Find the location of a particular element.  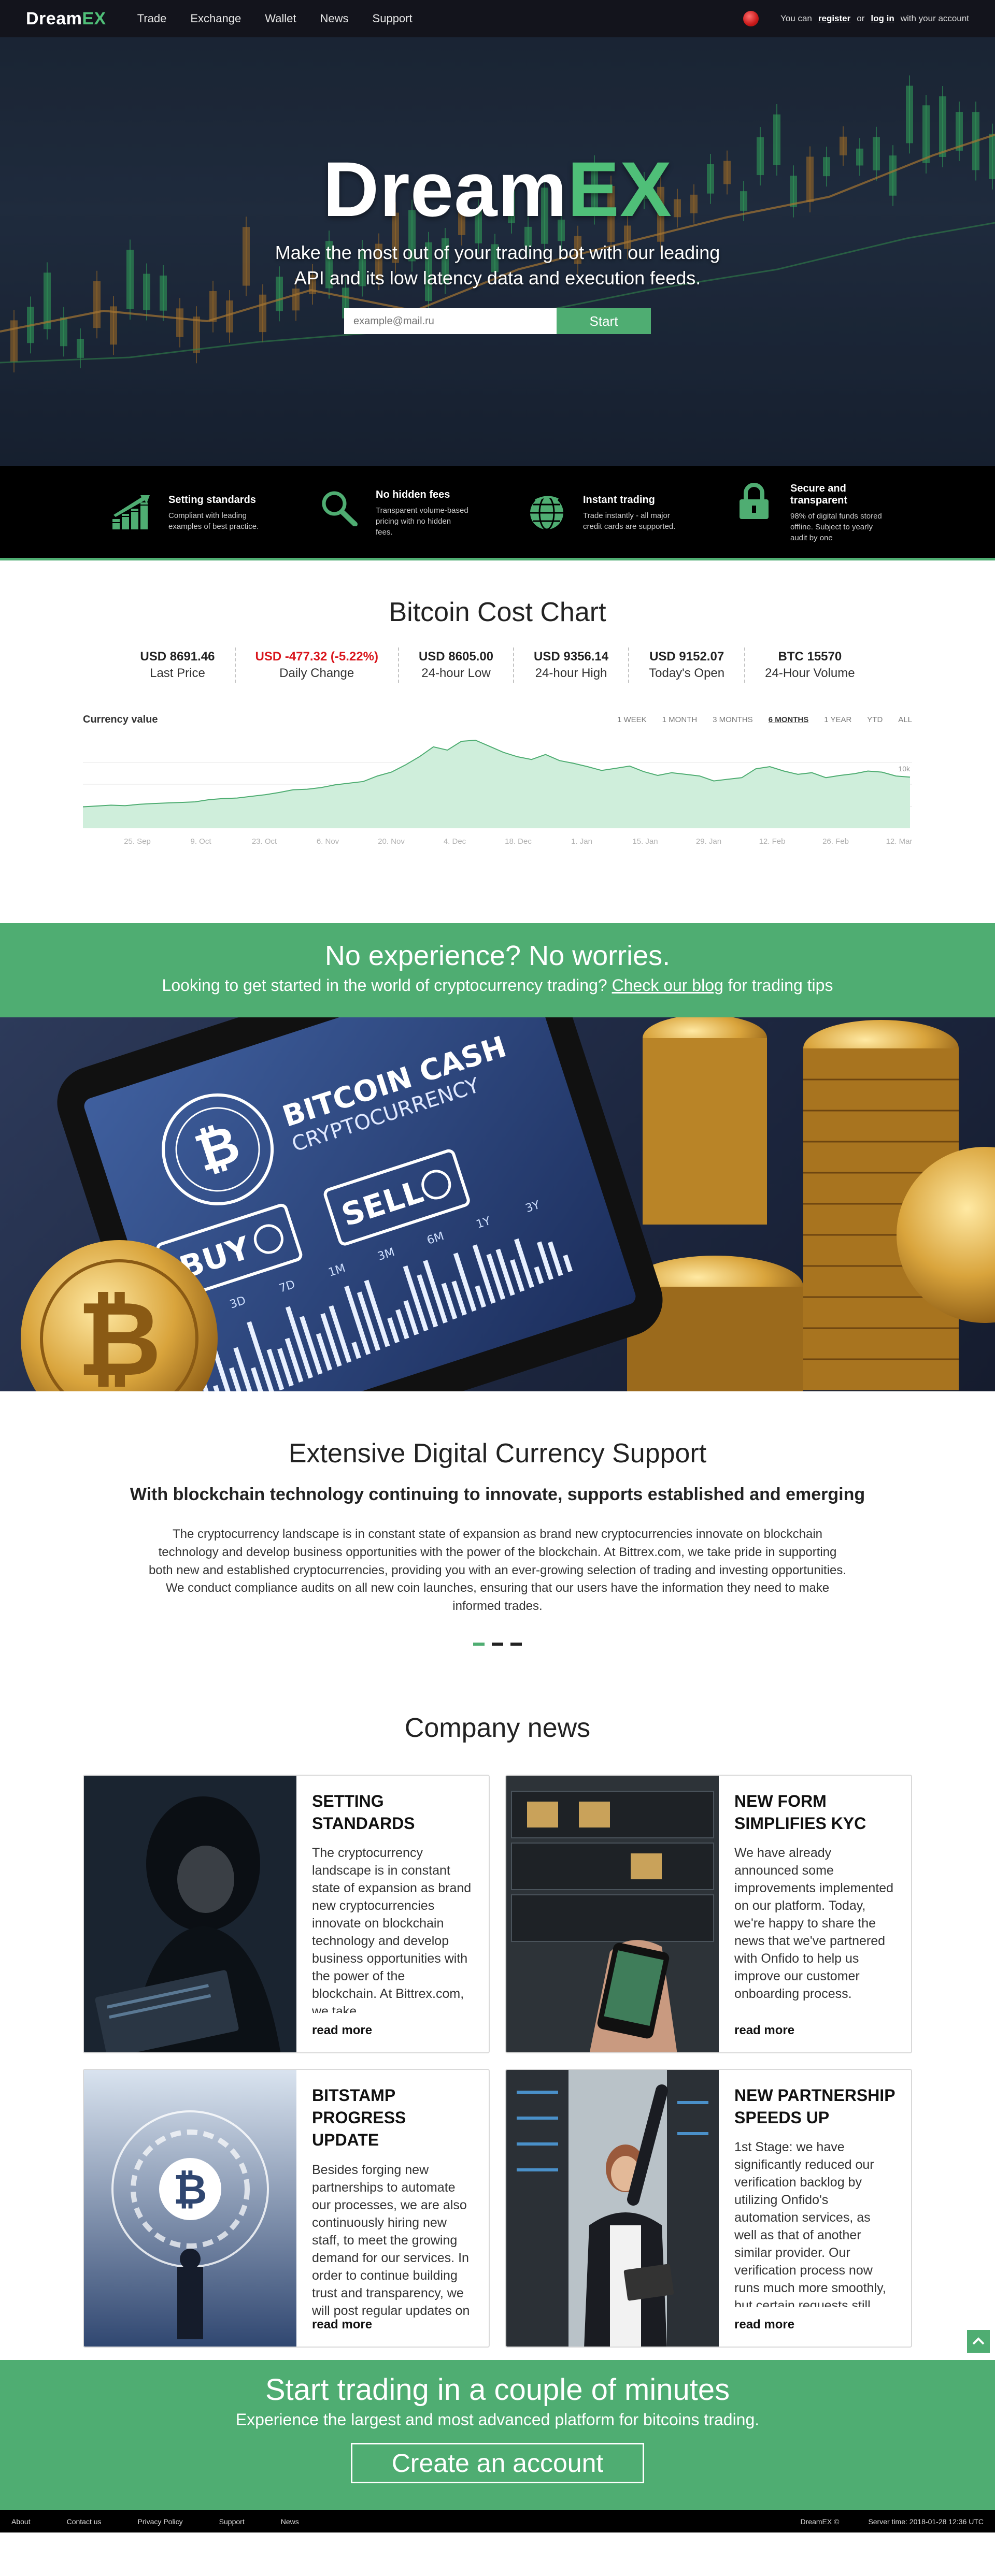

main-menu: Trade Exchange Wallet News Support is located at coordinates (275, 18).